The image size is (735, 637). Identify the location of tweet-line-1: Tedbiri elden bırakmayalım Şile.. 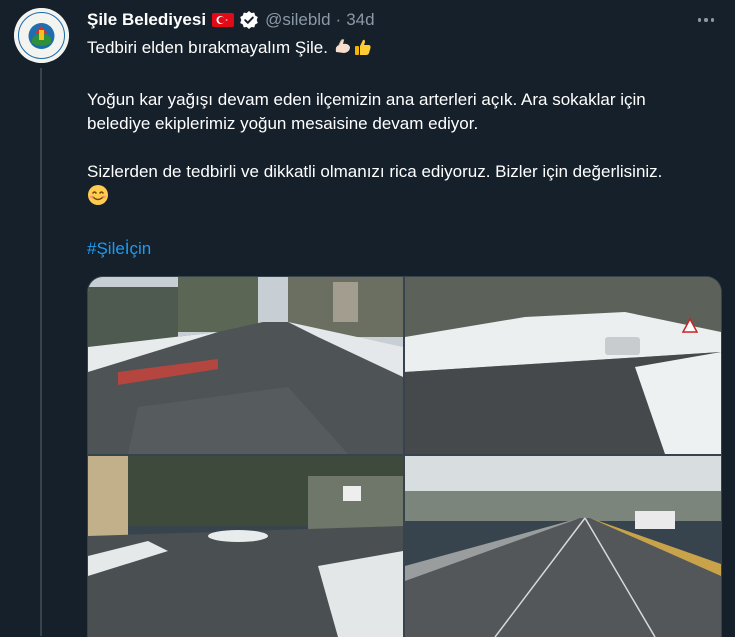
(207, 47).